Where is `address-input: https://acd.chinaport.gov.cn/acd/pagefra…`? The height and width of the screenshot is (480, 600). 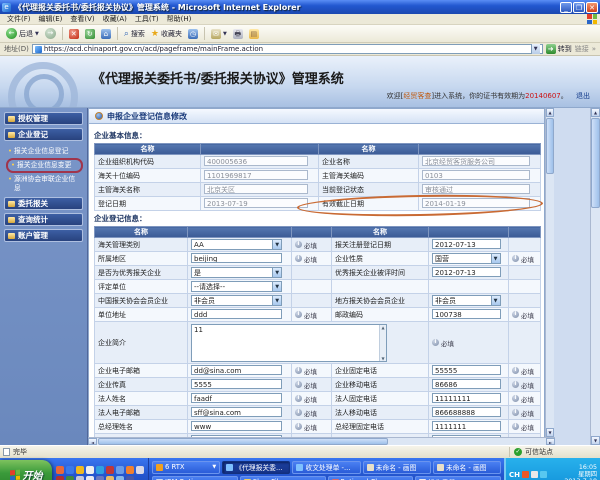
address-input: https://acd.chinaport.gov.cn/acd/pagefra… is located at coordinates (287, 49).